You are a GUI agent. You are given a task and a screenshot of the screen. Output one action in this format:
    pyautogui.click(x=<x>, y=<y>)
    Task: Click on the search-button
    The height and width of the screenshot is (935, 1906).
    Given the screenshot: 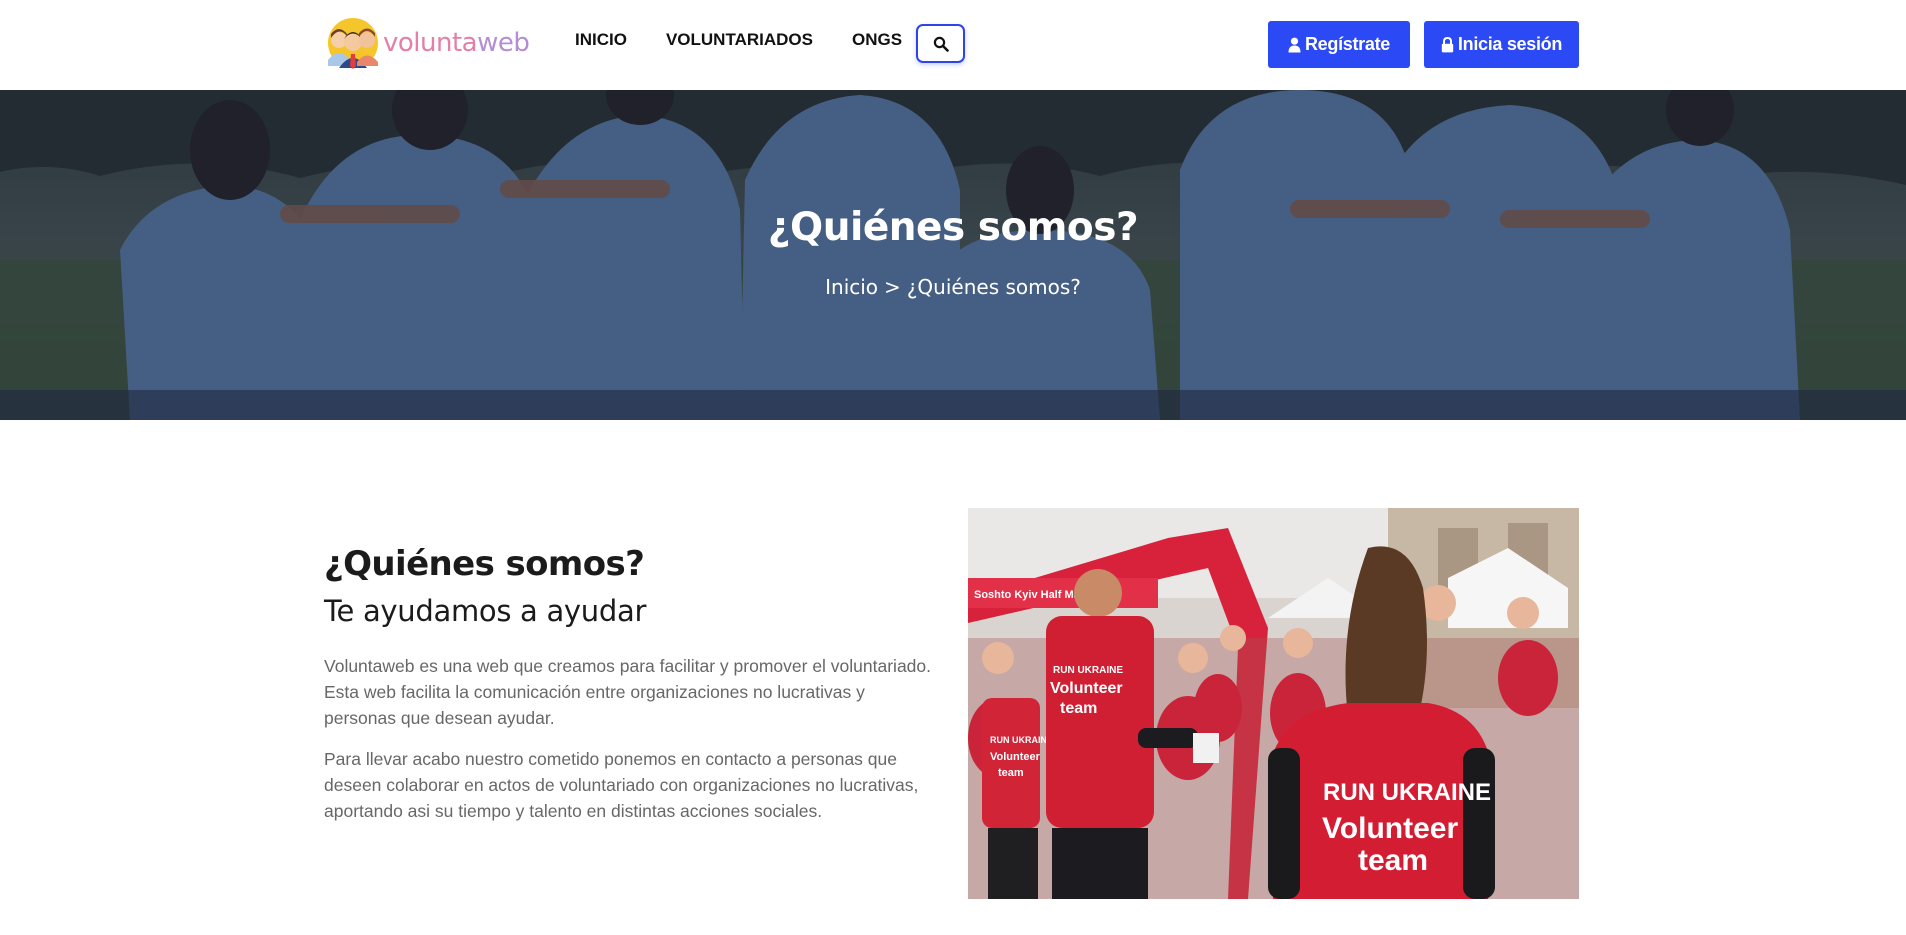 What is the action you would take?
    pyautogui.click(x=940, y=43)
    